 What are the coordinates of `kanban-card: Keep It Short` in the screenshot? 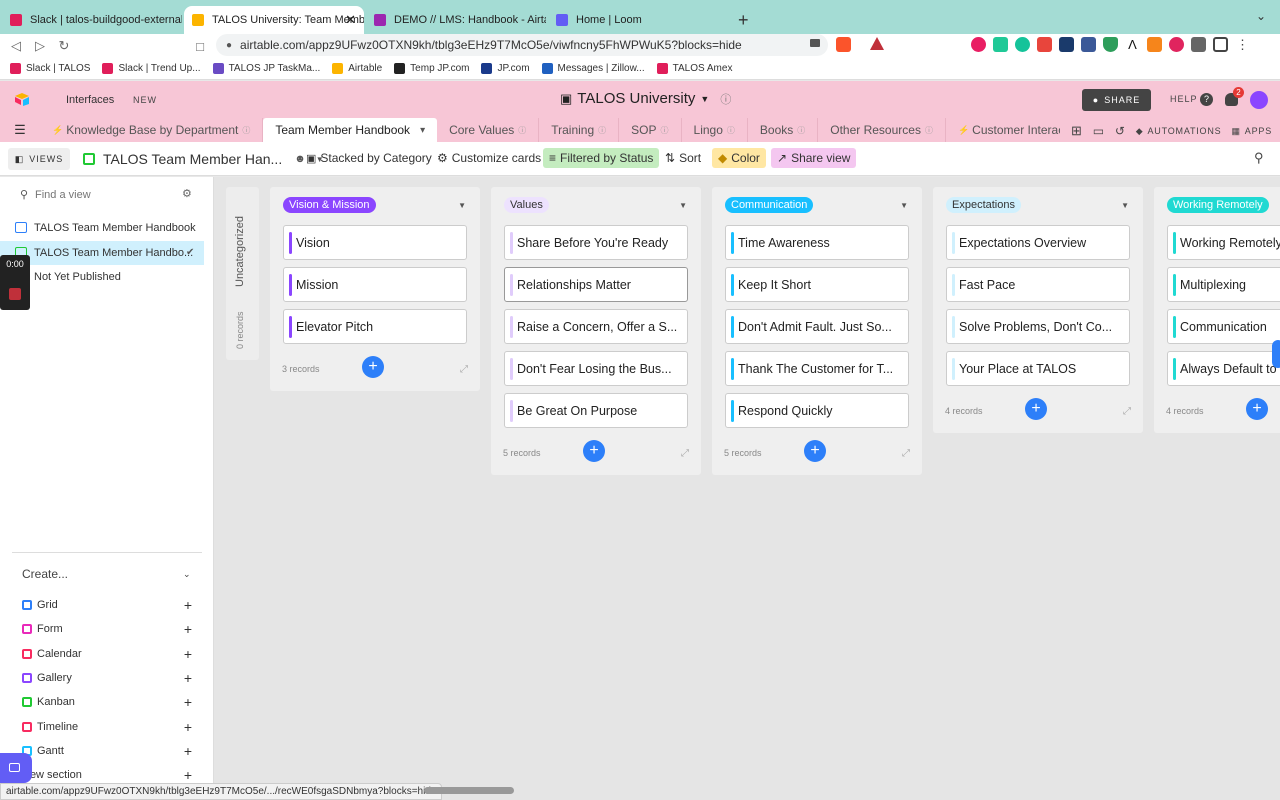 It's located at (817, 284).